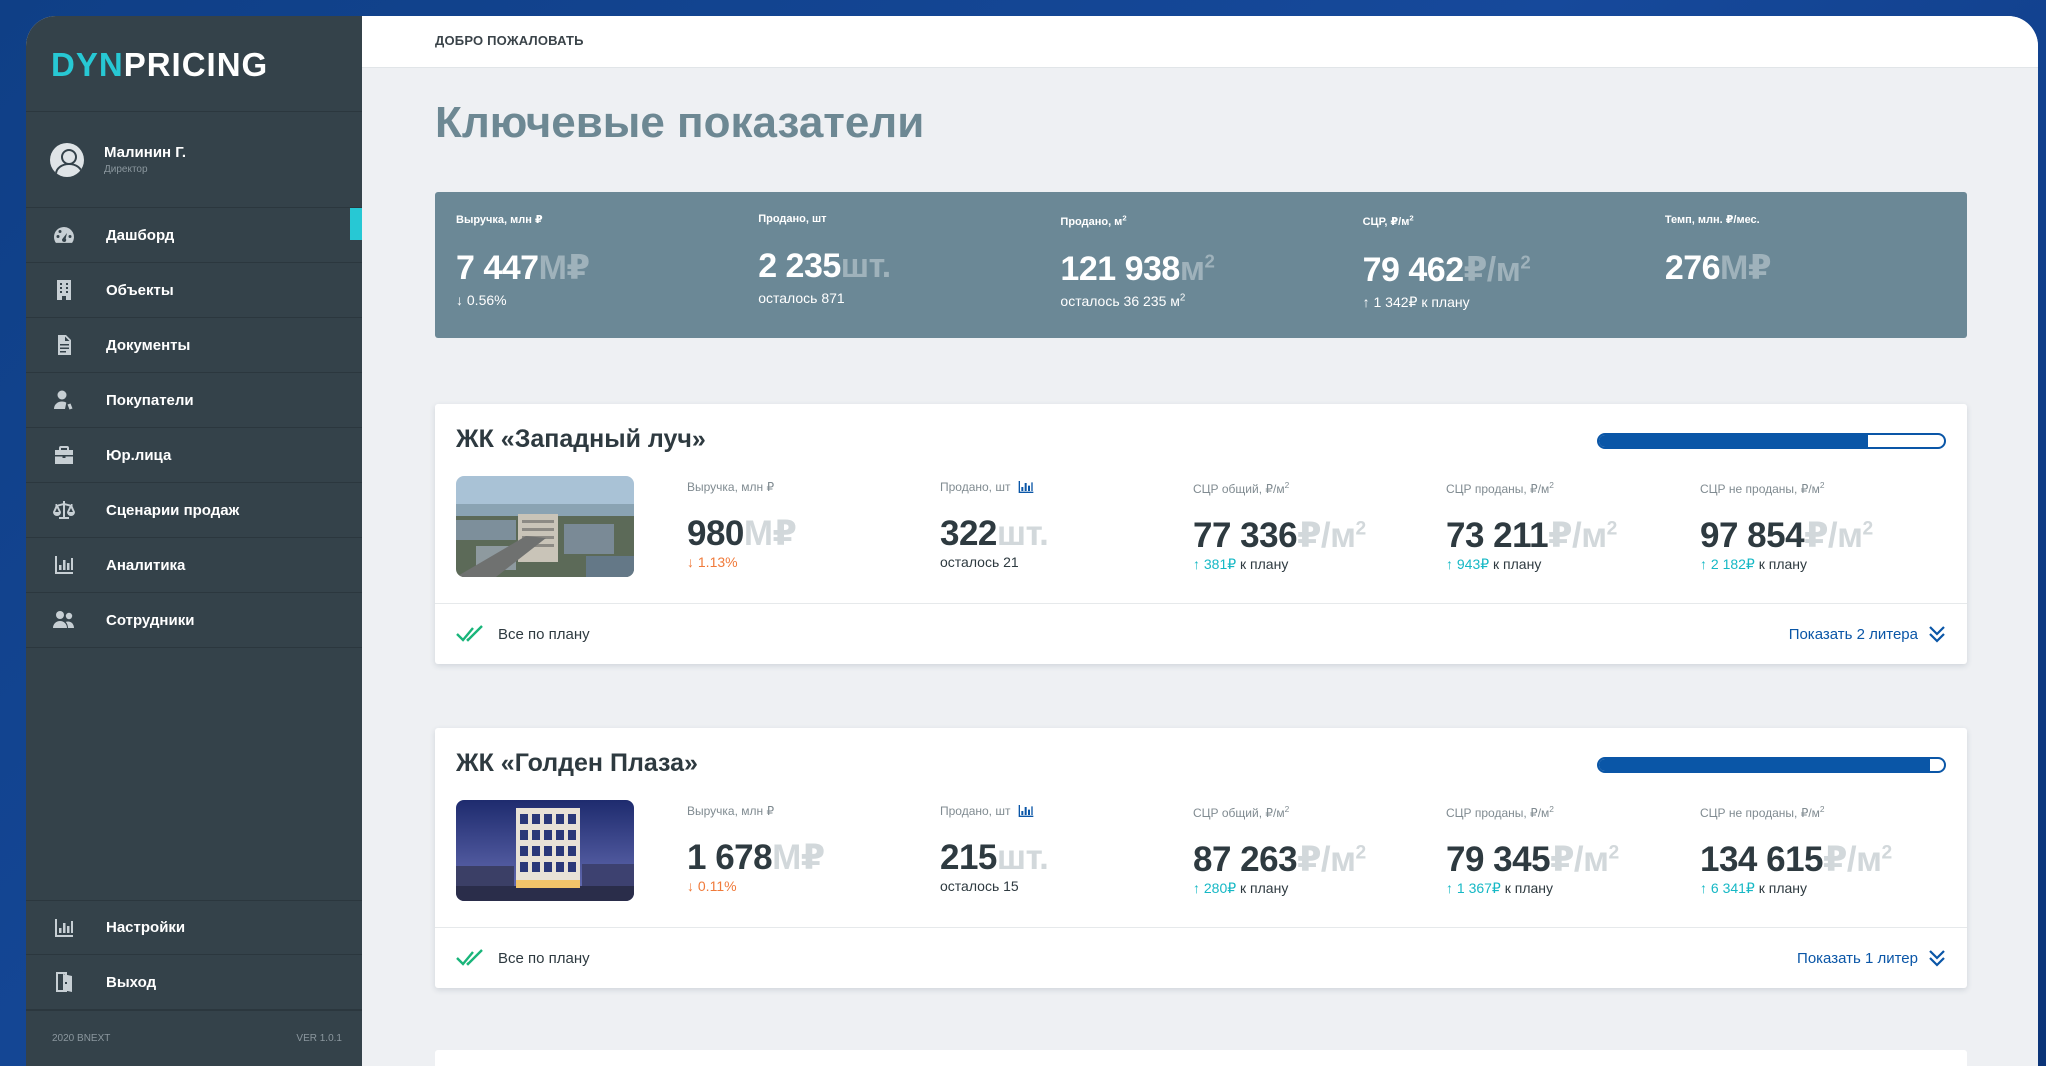 Image resolution: width=2046 pixels, height=1066 pixels. I want to click on metric-value: 1 678М₽, so click(756, 857).